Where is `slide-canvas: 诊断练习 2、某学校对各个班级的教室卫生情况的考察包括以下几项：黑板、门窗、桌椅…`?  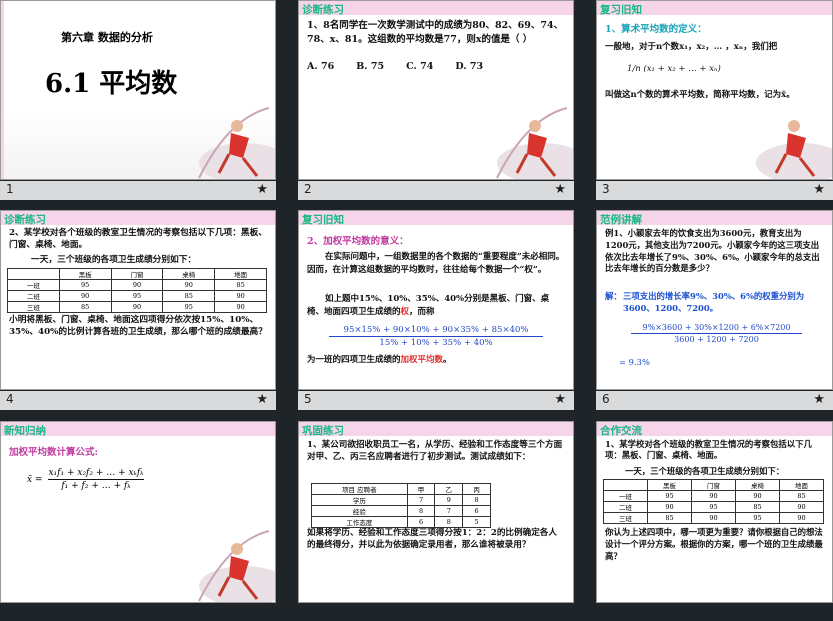
slide-canvas: 诊断练习 2、某学校对各个班级的教室卫生情况的考察包括以下几项：黑板、门窗、桌椅… is located at coordinates (138, 300).